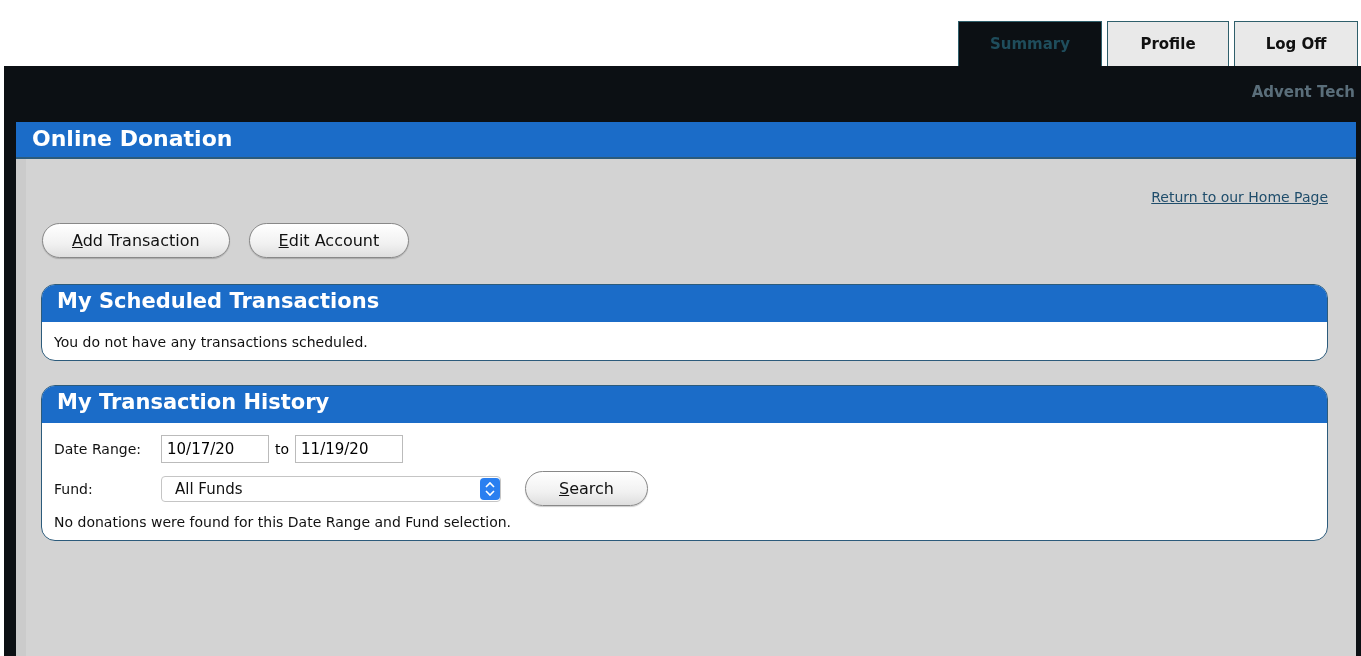 Image resolution: width=1361 pixels, height=656 pixels. Describe the element at coordinates (98, 449) in the screenshot. I see `field-label: Date Range:` at that location.